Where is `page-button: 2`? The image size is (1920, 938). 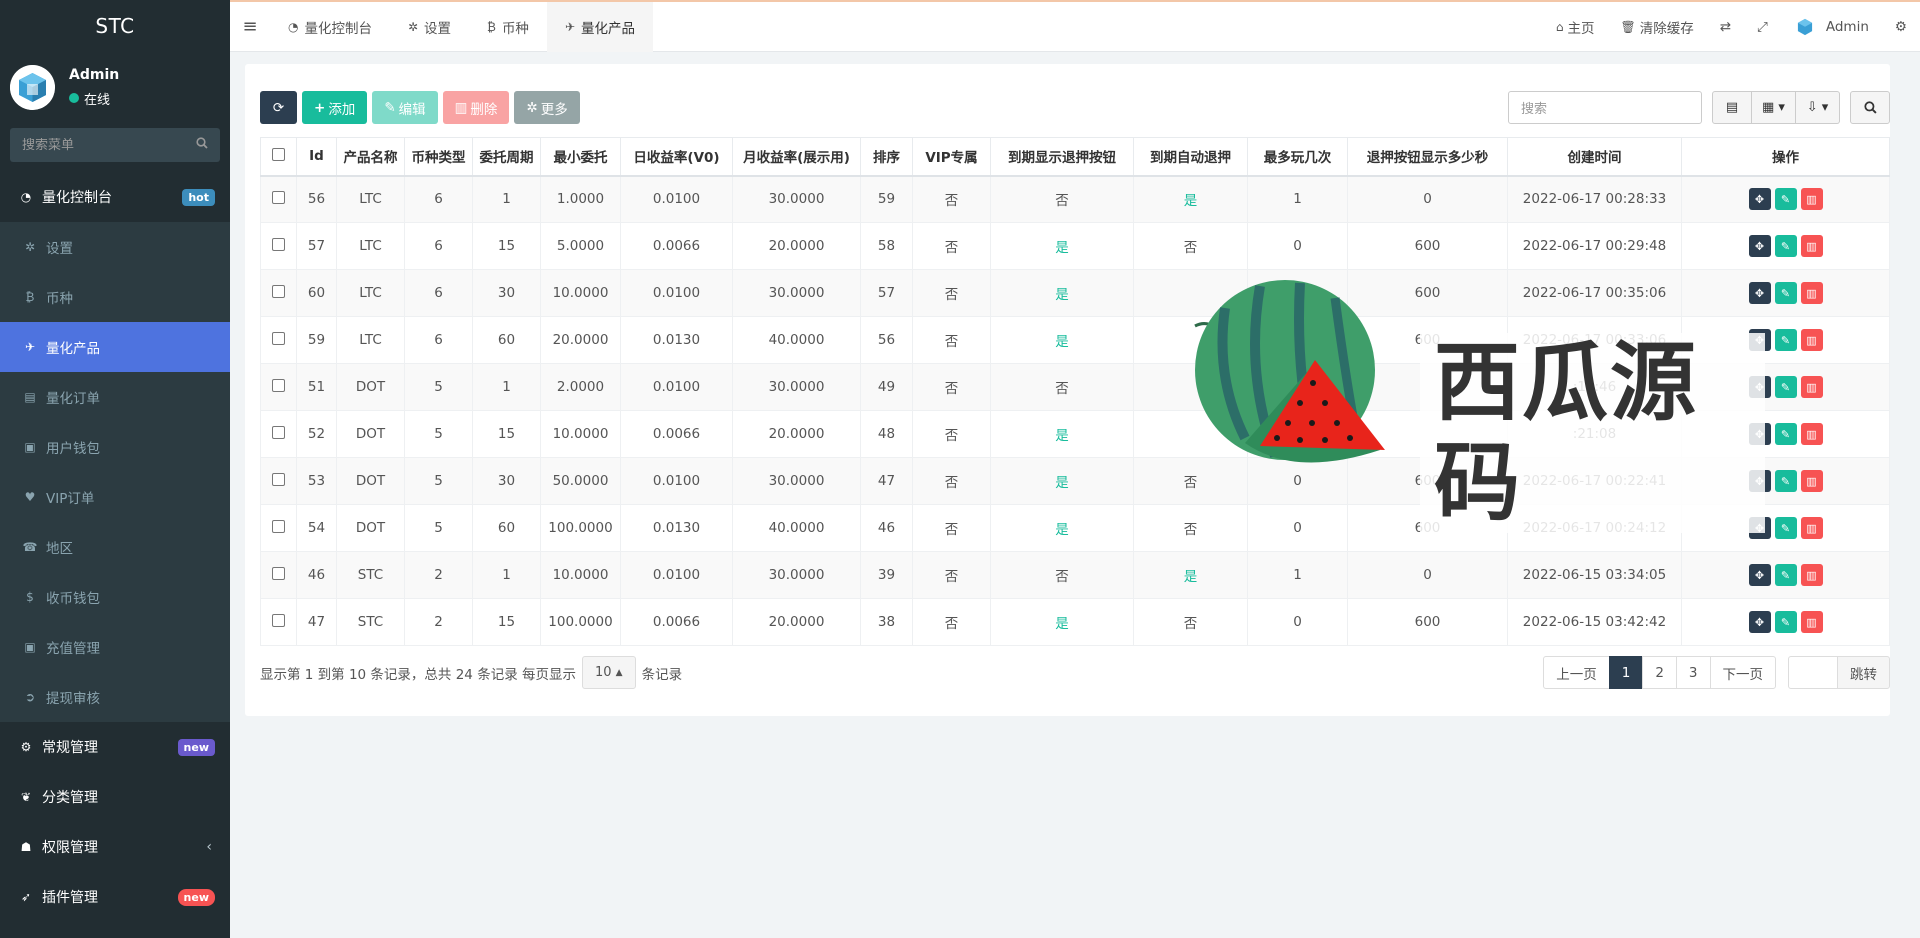 page-button: 2 is located at coordinates (1659, 672).